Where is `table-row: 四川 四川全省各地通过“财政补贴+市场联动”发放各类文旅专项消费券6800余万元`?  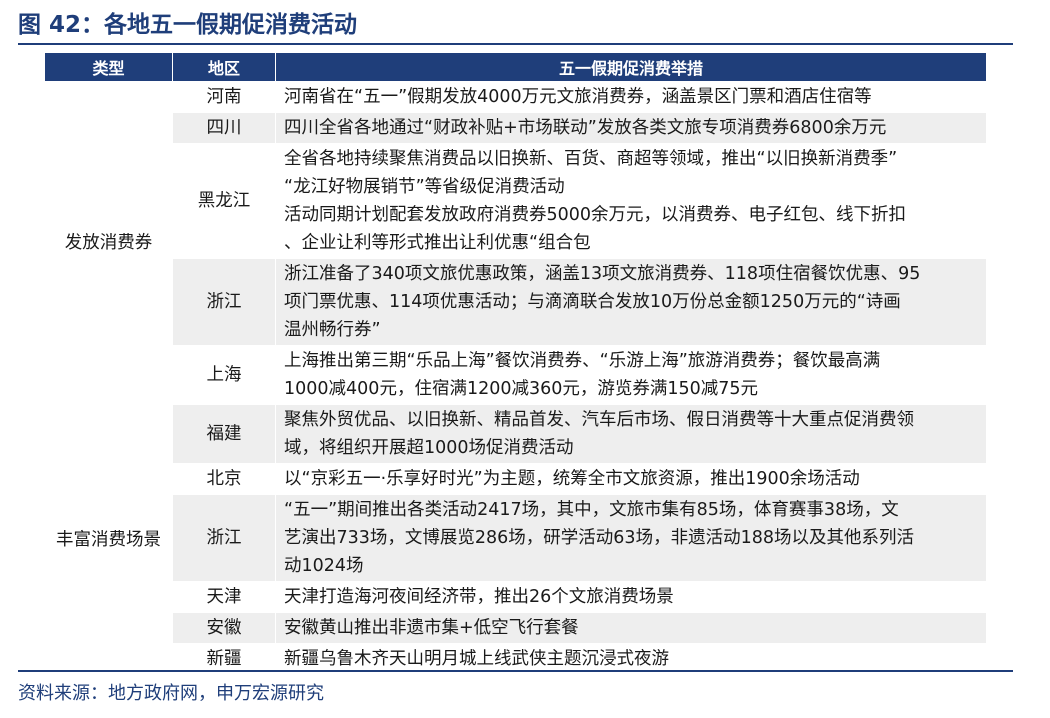 table-row: 四川 四川全省各地通过“财政补贴+市场联动”发放各类文旅专项消费券6800余万元 is located at coordinates (516, 128).